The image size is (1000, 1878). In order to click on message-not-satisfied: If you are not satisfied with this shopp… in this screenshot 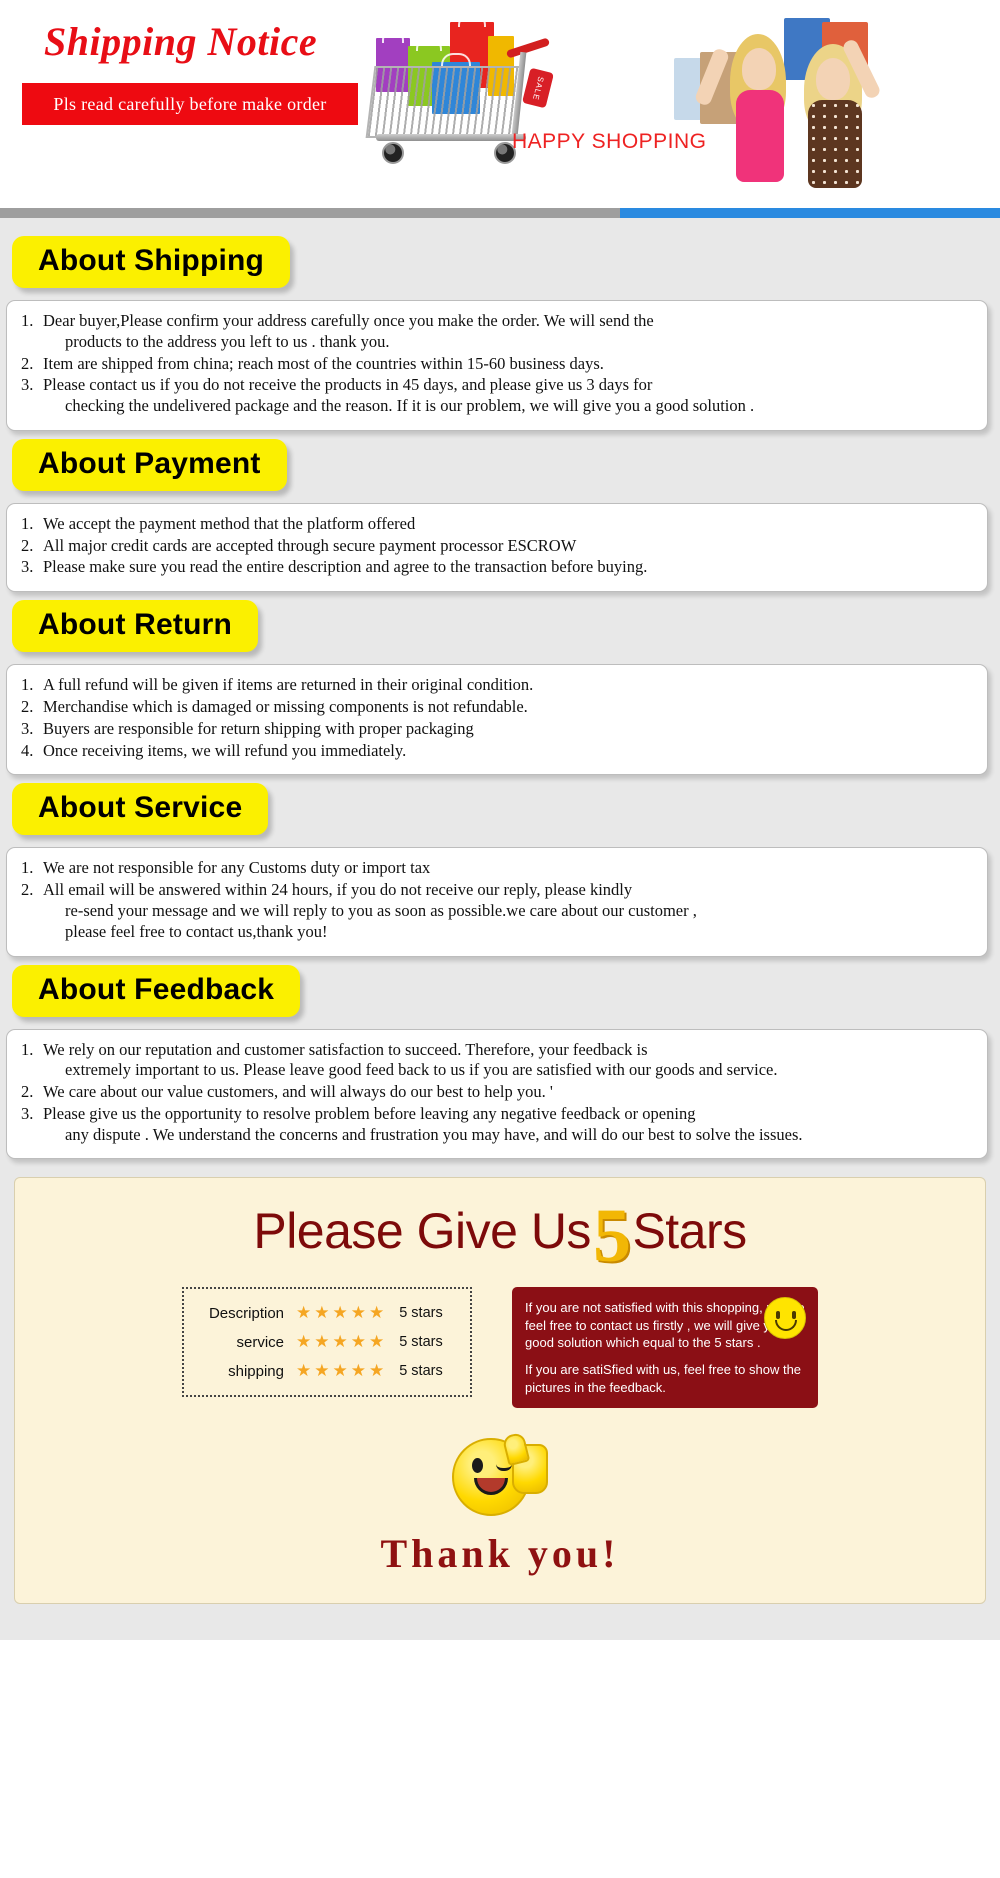, I will do `click(665, 1325)`.